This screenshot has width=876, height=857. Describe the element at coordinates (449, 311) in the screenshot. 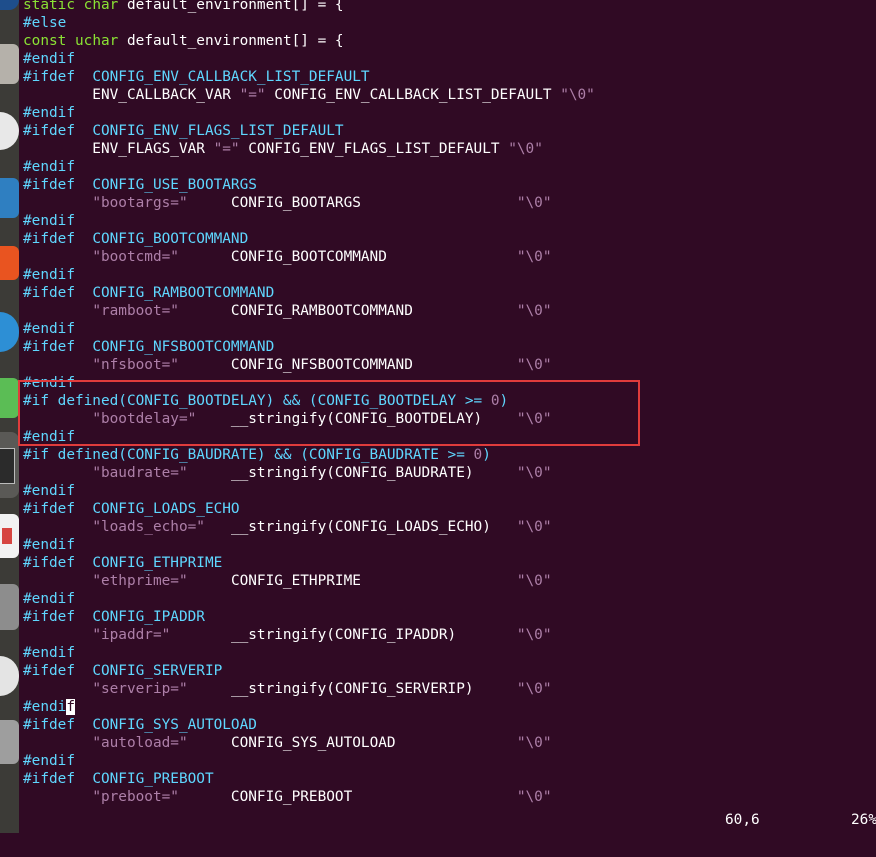

I see `code-line: "ramboot=" CONFIG_RAMBOOTCOMMAND "\0"` at that location.